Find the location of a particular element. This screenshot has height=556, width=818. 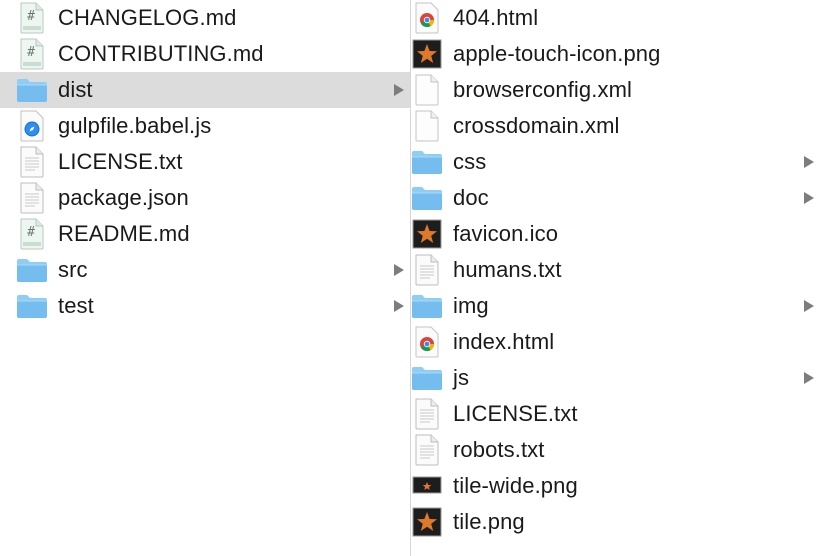

file-row-apple-touch-icon-png: apple-touch-icon.png is located at coordinates (614, 54).